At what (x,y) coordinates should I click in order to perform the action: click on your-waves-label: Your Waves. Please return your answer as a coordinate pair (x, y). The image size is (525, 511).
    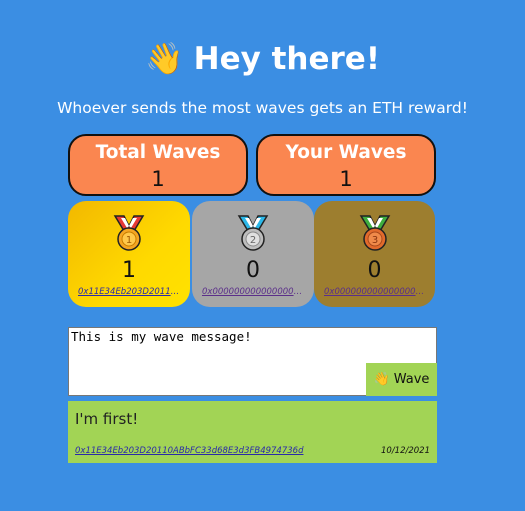
    Looking at the image, I should click on (346, 152).